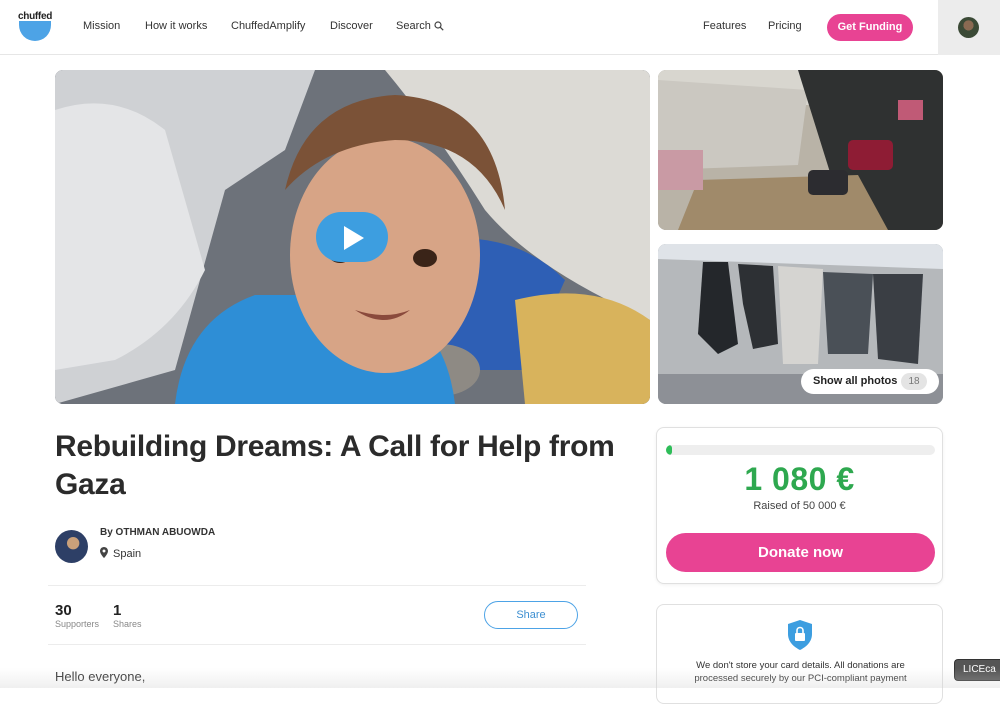 This screenshot has height=704, width=1000. I want to click on nav-search: Search, so click(413, 26).